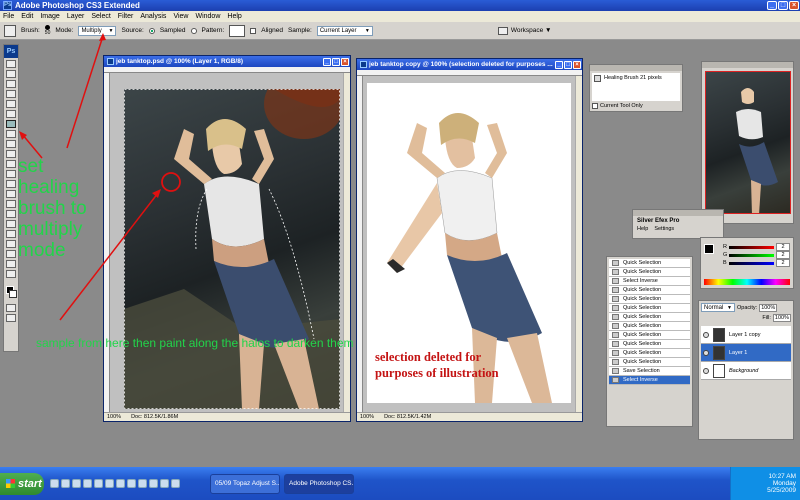 This screenshot has width=800, height=500. I want to click on mode-select: Multiply ▼, so click(97, 30).